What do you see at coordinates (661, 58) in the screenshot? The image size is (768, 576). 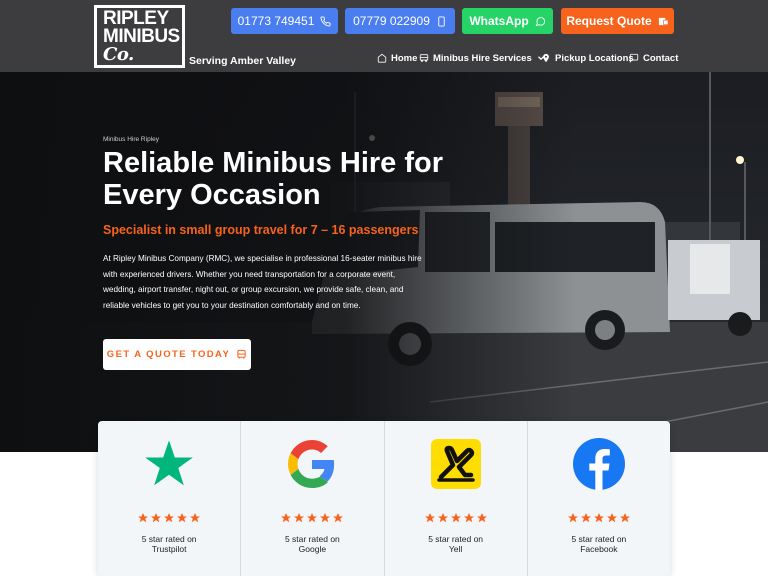 I see `nav-contact-label: Contact` at bounding box center [661, 58].